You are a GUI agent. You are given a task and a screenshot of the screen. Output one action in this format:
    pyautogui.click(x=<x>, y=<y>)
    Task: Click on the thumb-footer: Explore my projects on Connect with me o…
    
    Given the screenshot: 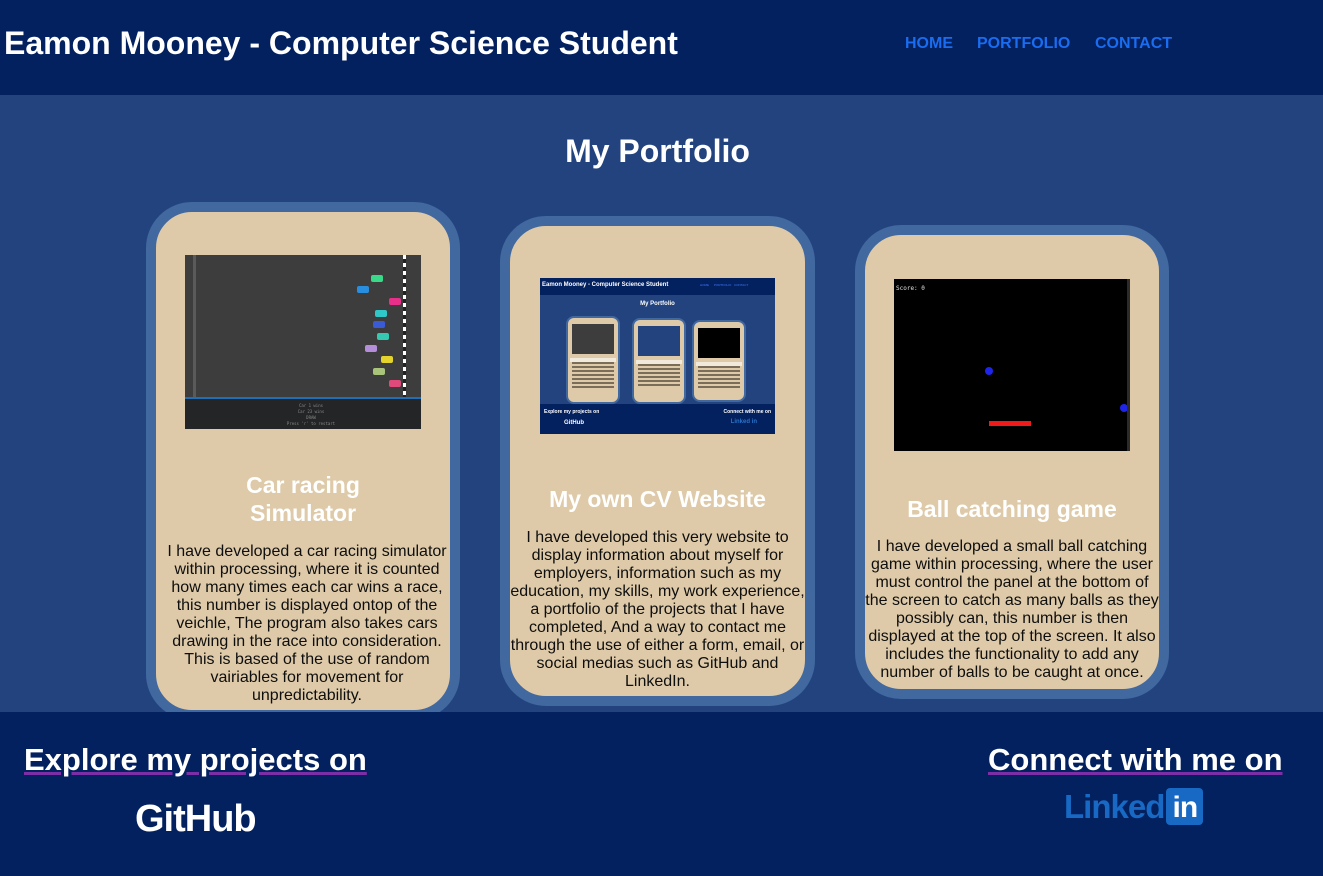 What is the action you would take?
    pyautogui.click(x=657, y=419)
    